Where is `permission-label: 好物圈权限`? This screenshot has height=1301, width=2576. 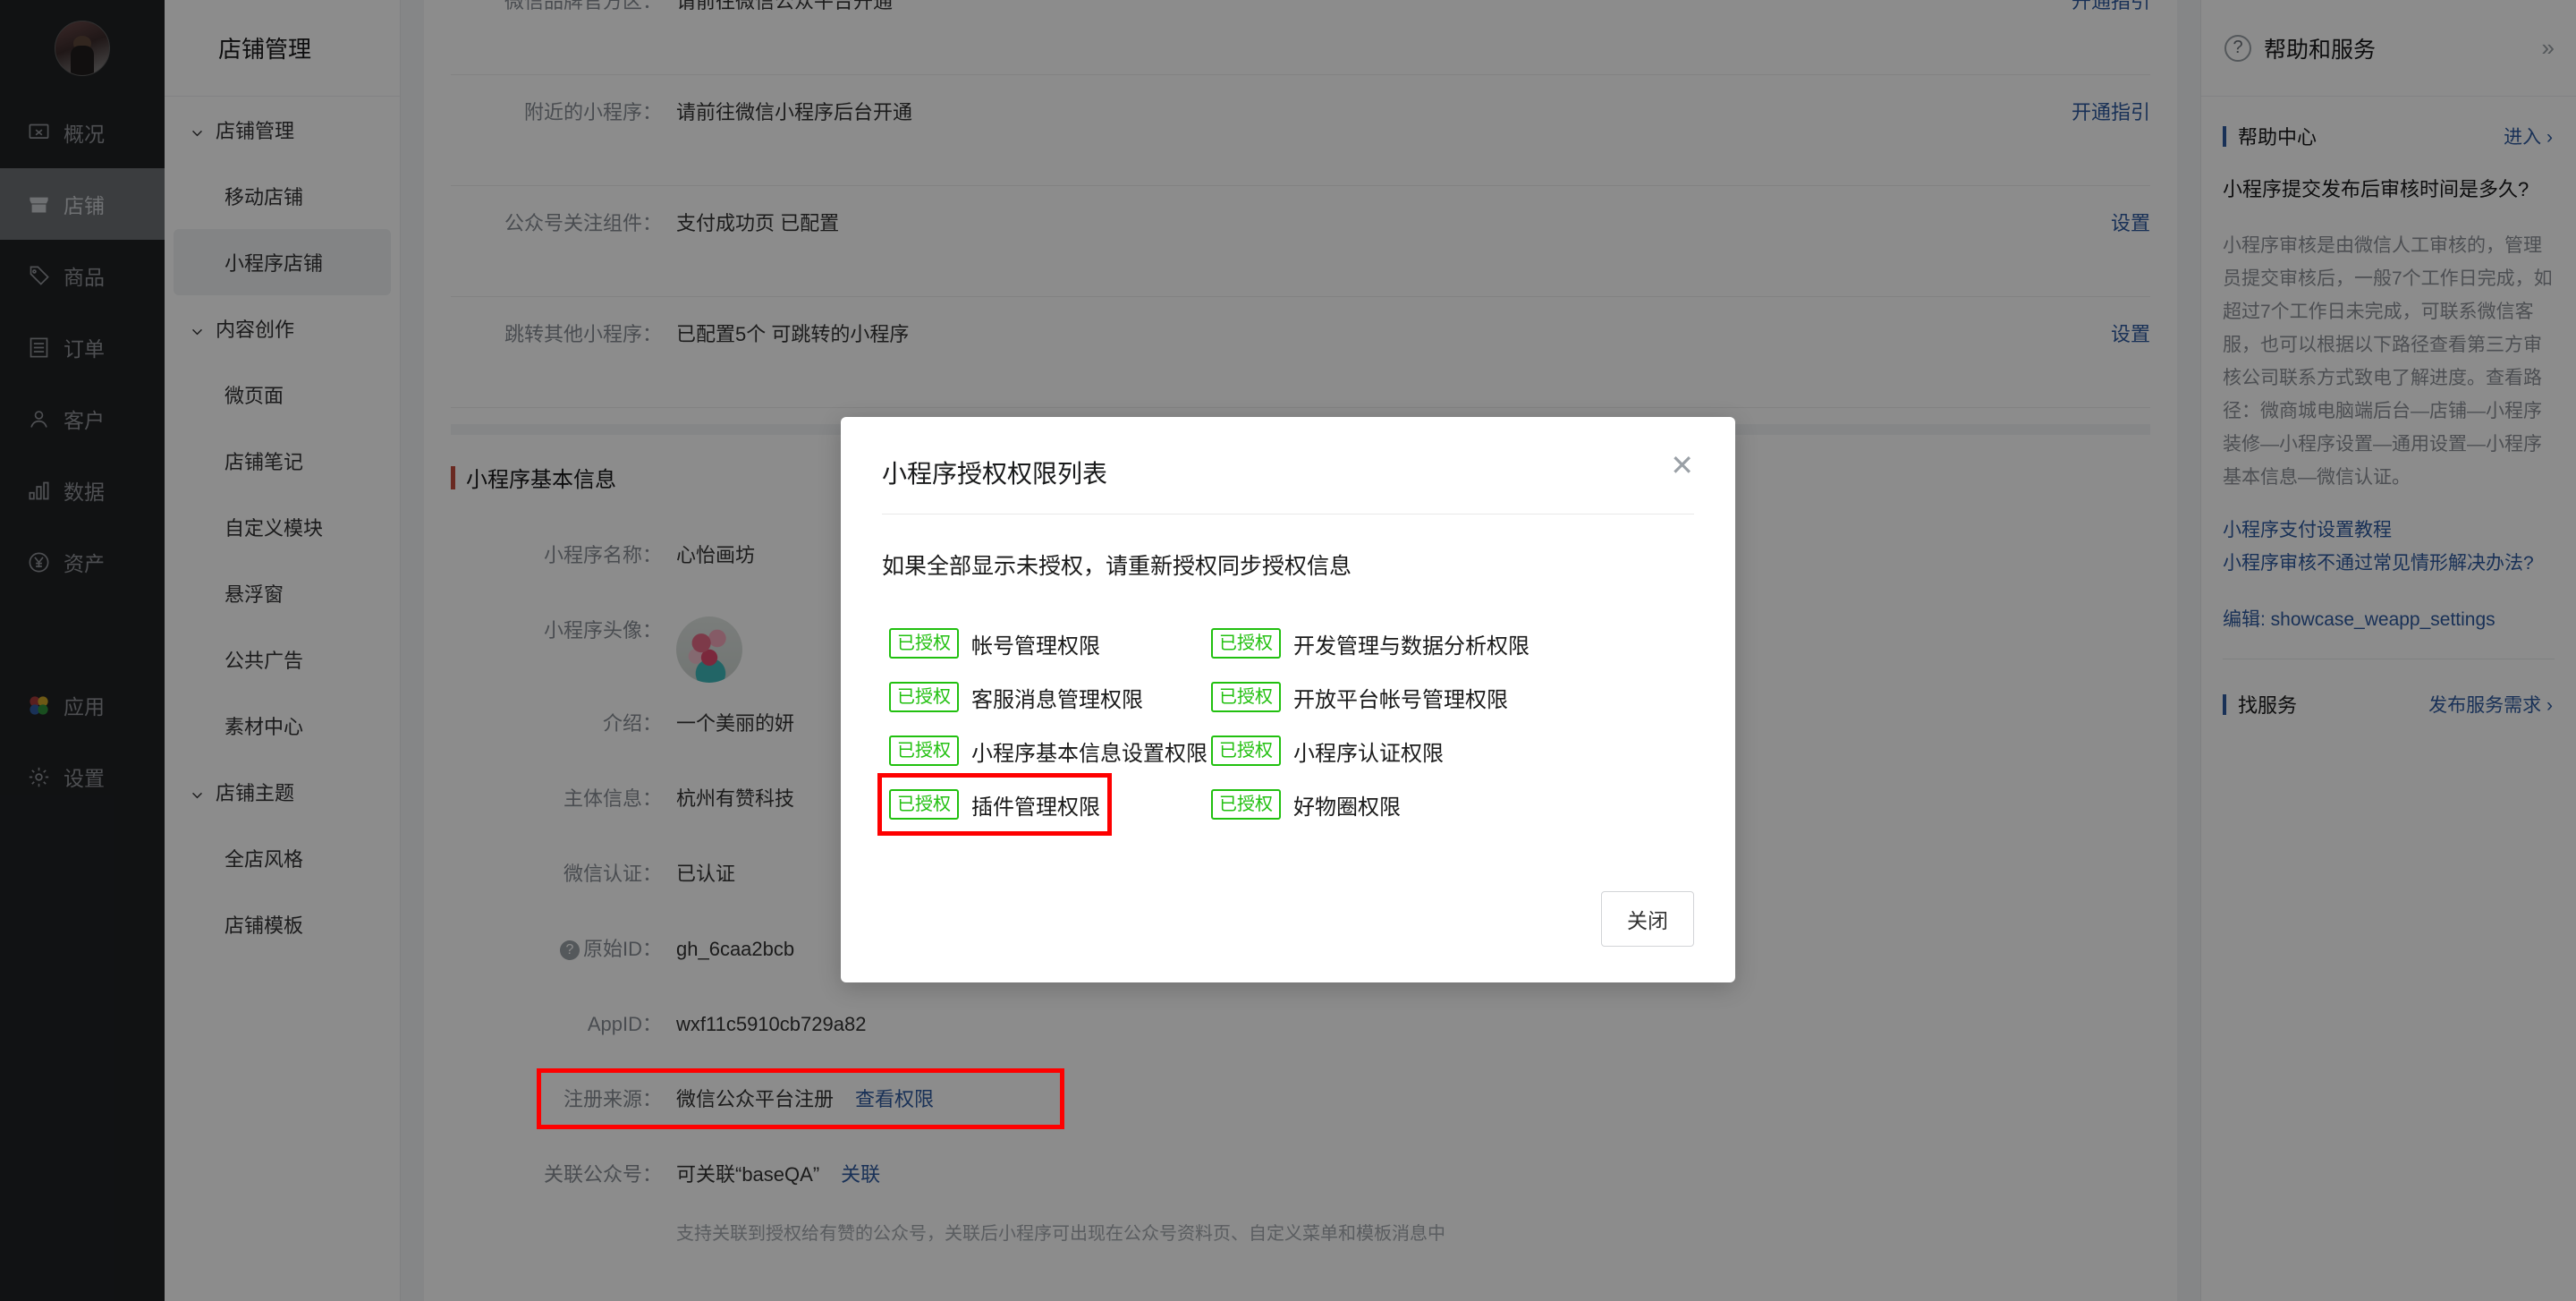 permission-label: 好物圈权限 is located at coordinates (1347, 807).